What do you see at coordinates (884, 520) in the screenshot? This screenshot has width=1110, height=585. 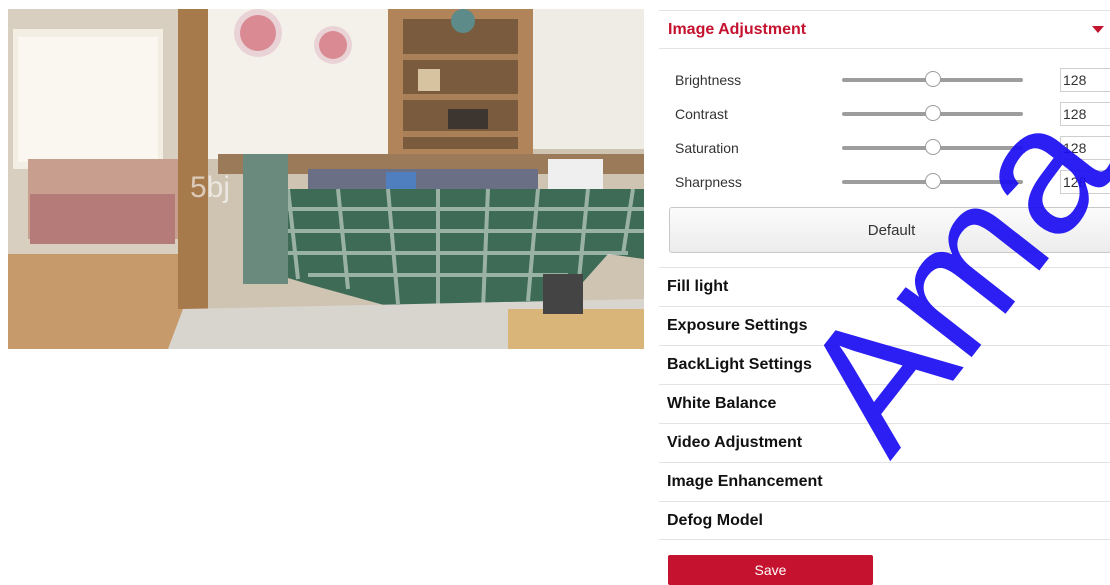 I see `menu-defog-model: Defog Model` at bounding box center [884, 520].